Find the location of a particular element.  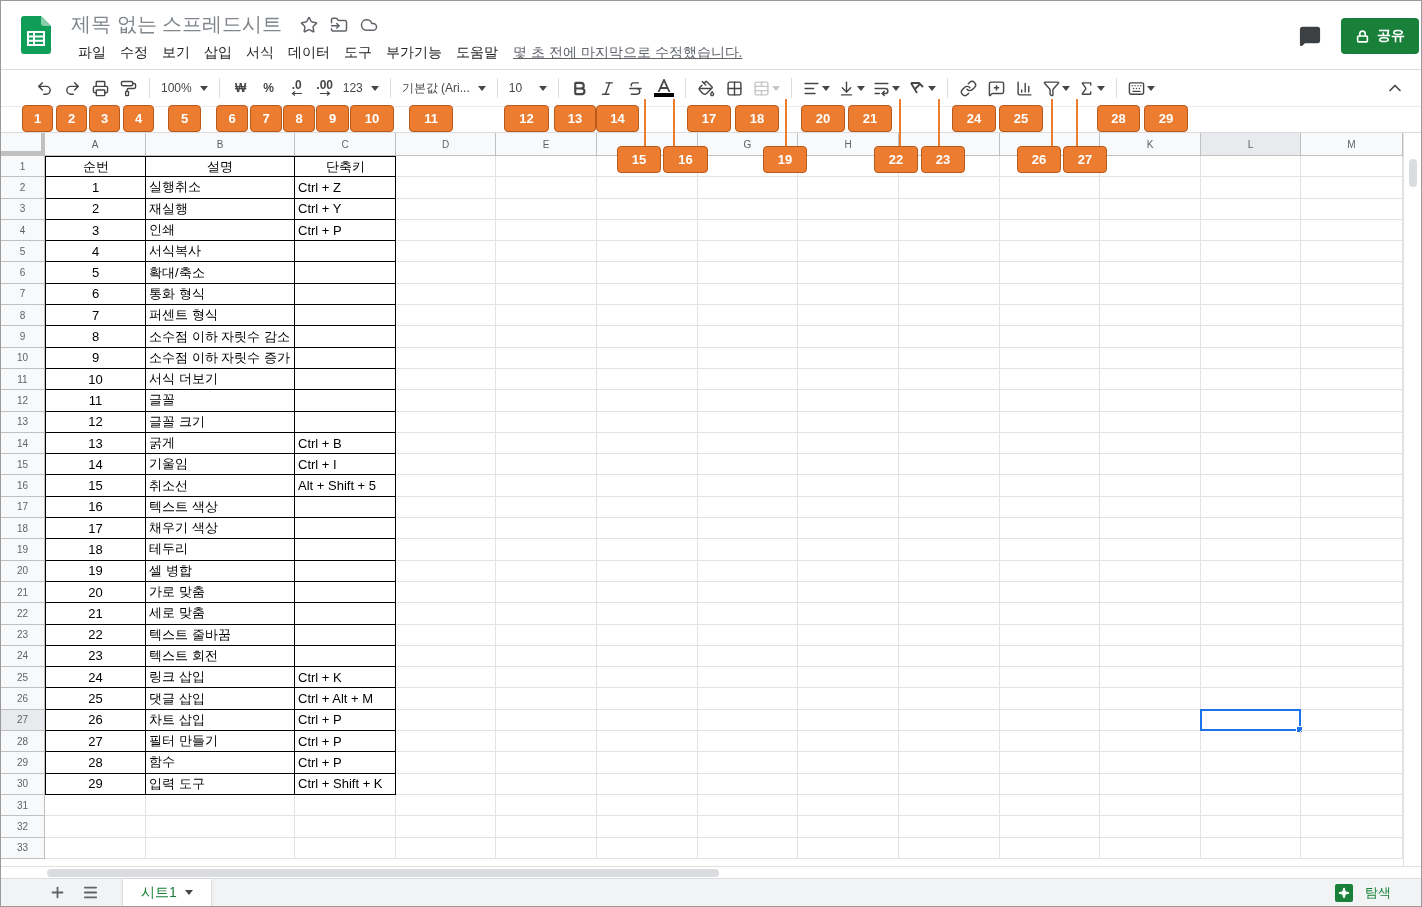

table-cell: 텍스트 회전 is located at coordinates (220, 656).